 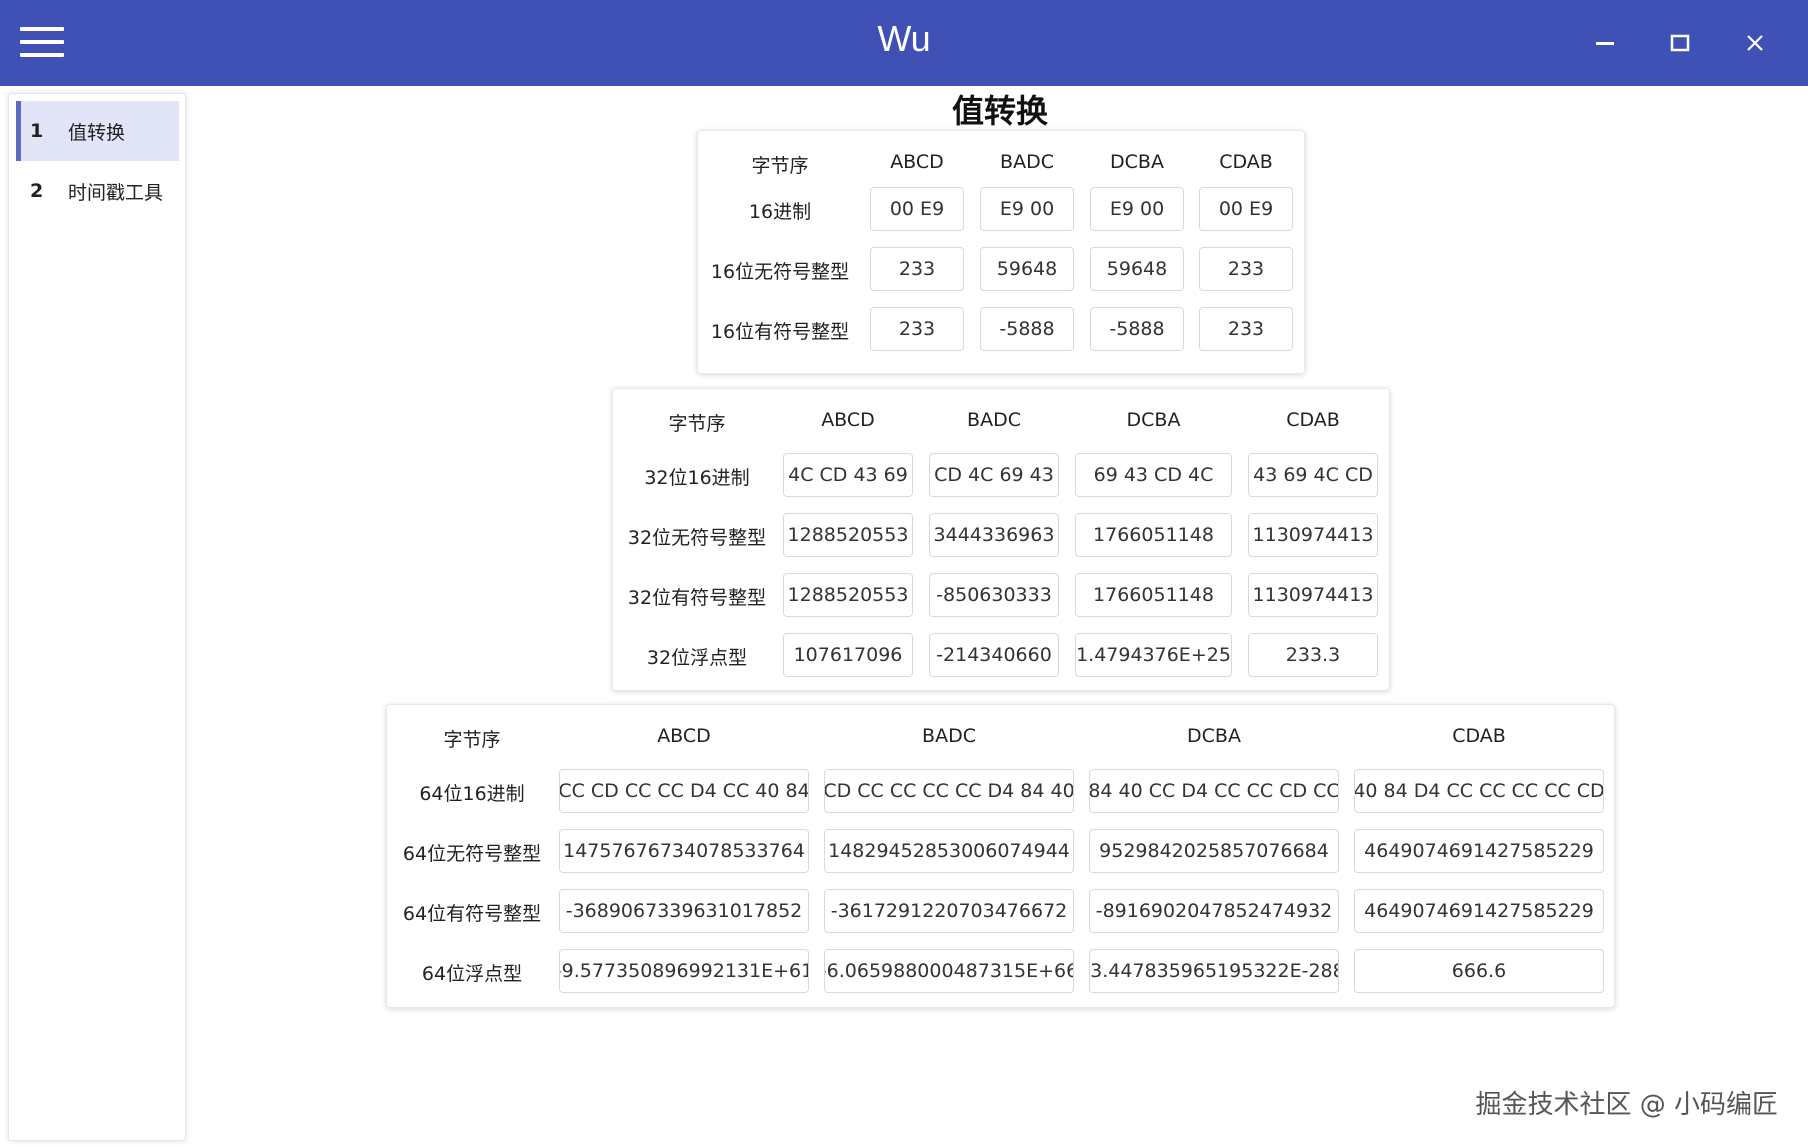 What do you see at coordinates (1137, 209) in the screenshot?
I see `value-field-dcba: E9 00` at bounding box center [1137, 209].